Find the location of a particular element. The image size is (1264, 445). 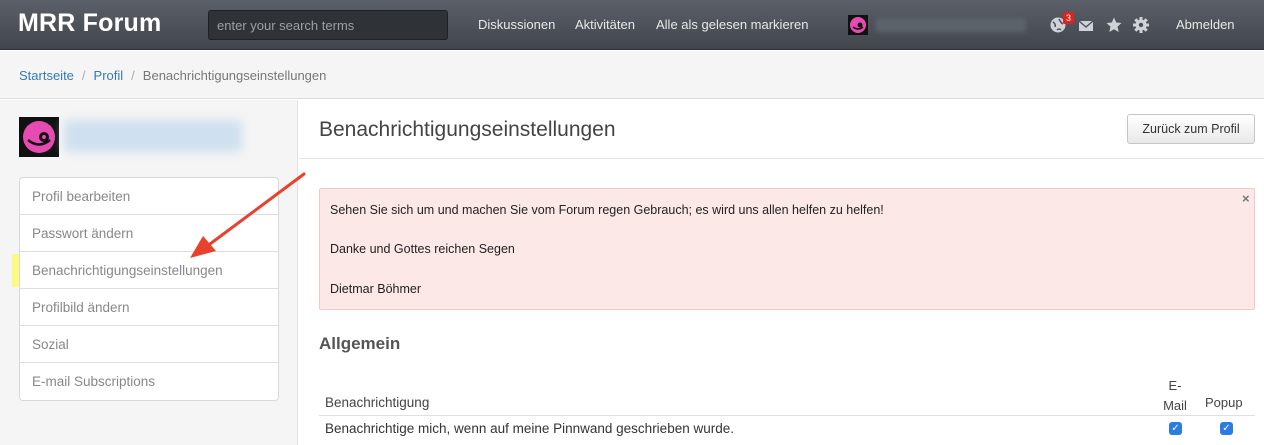

popup-checkbox: ✓ is located at coordinates (1226, 428).